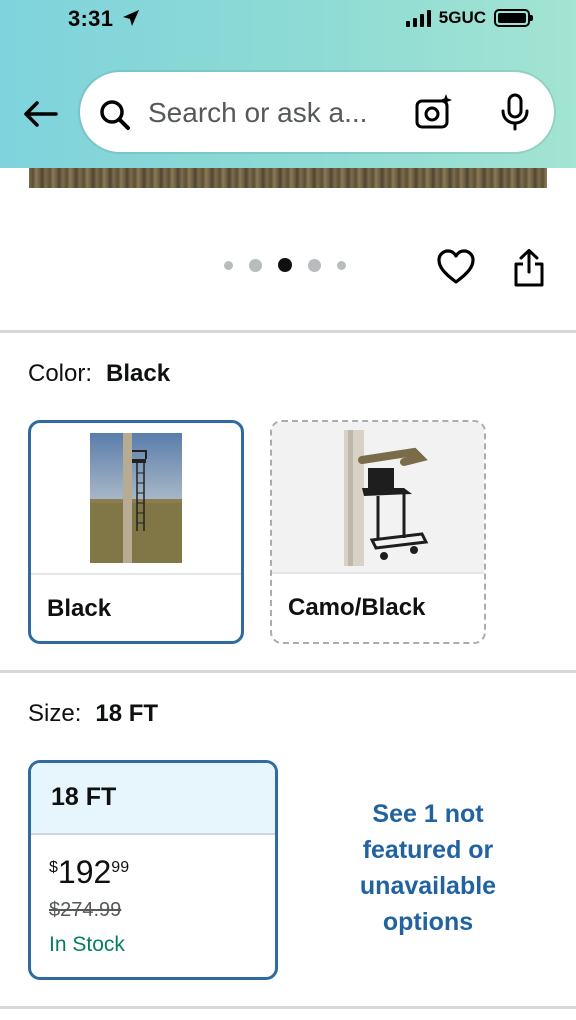 The image size is (576, 1020). What do you see at coordinates (153, 799) in the screenshot?
I see `size-option-title: 18 FT` at bounding box center [153, 799].